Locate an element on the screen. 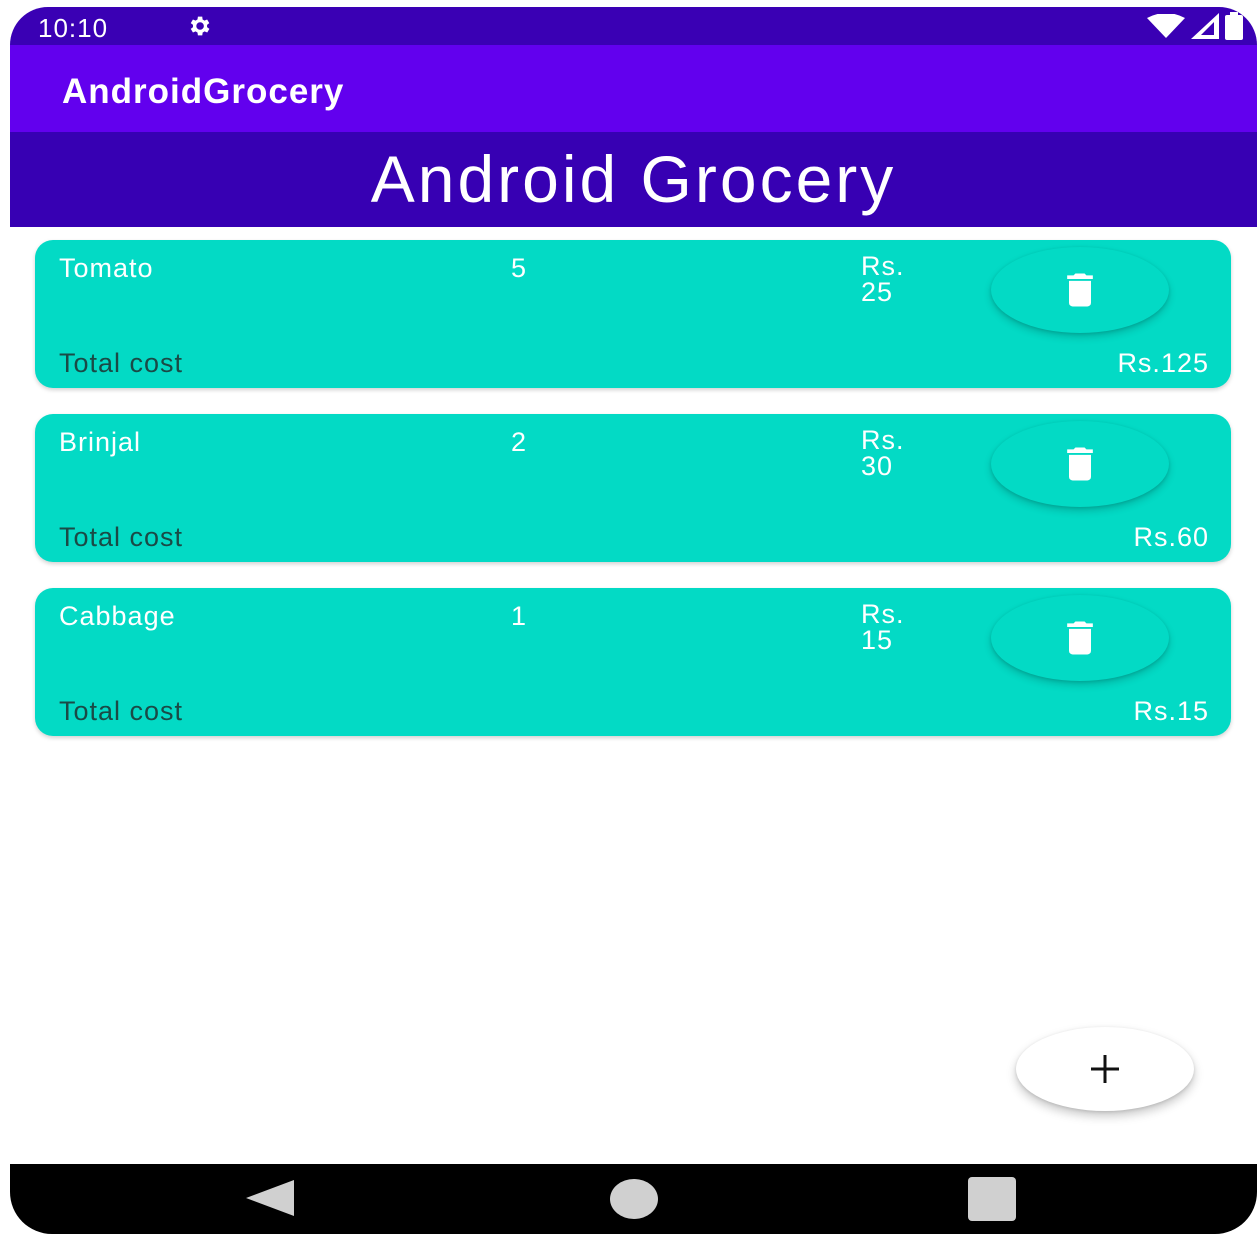  status-icons is located at coordinates (1195, 26).